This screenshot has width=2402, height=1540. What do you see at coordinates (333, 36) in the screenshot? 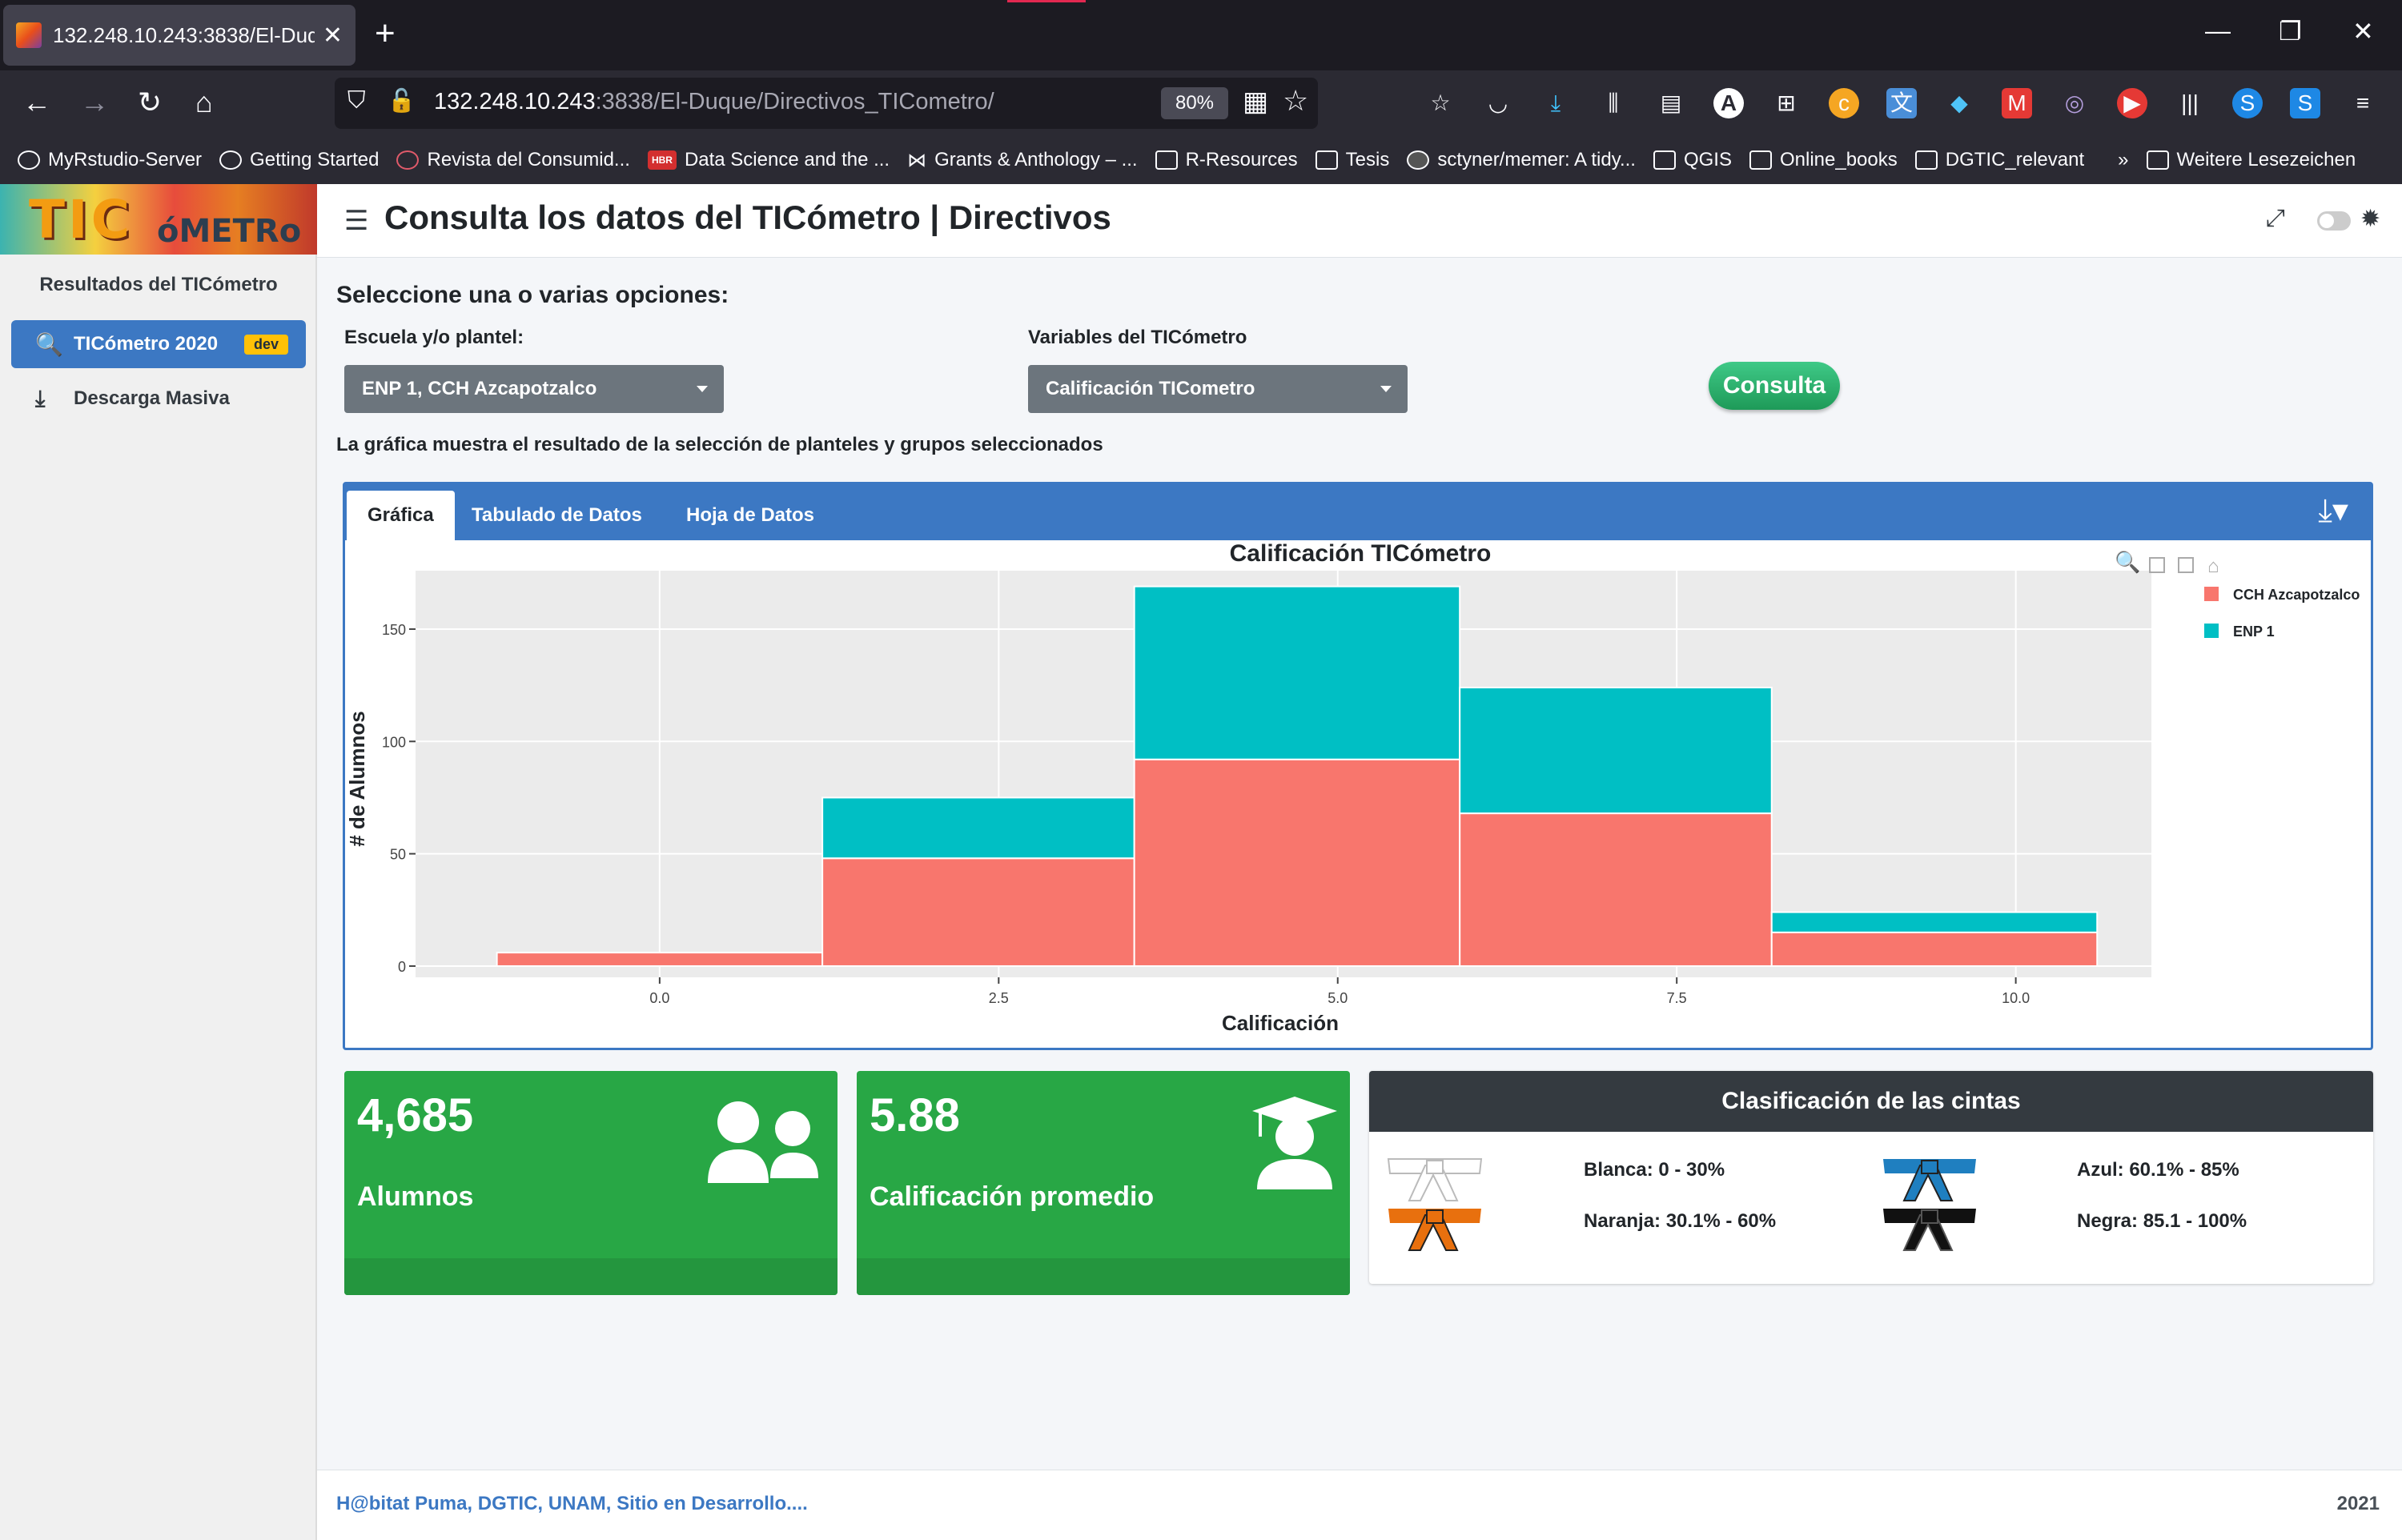
I see `close-tab-icon: ✕` at bounding box center [333, 36].